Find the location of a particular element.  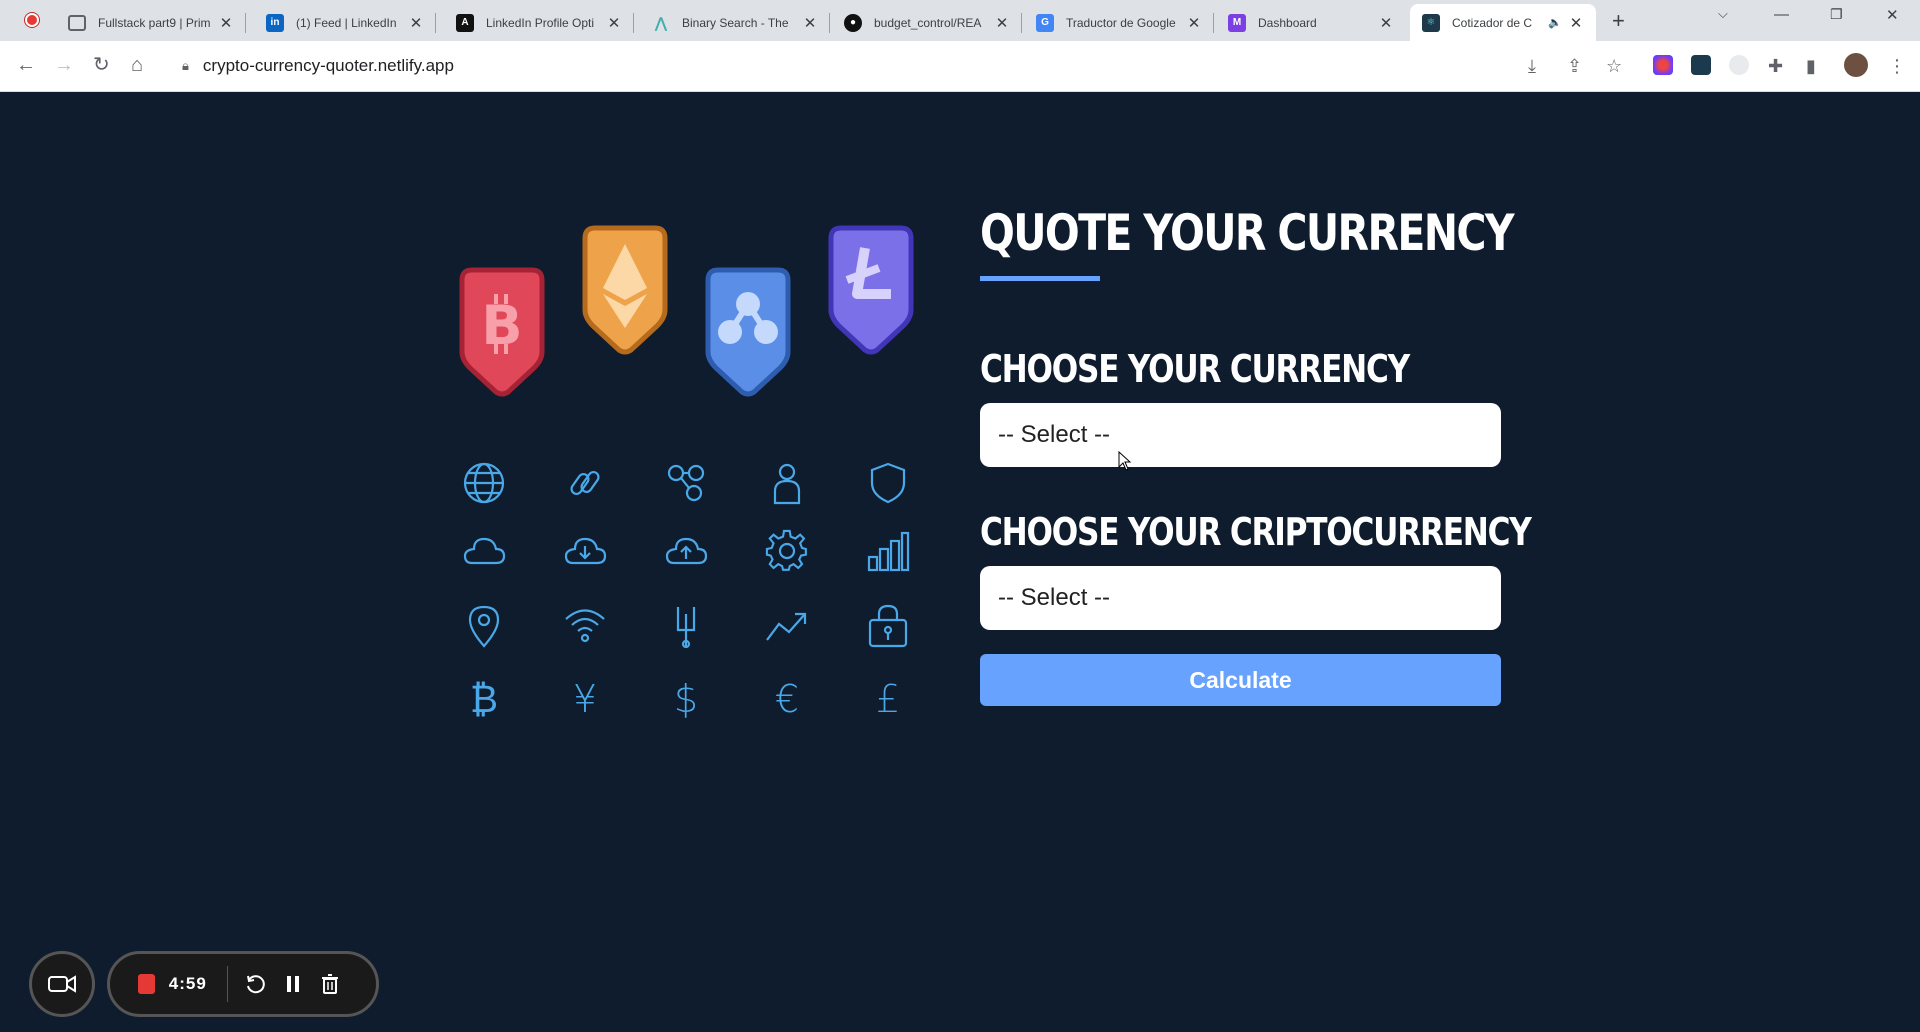

euro-sign-icon: € is located at coordinates (787, 699).